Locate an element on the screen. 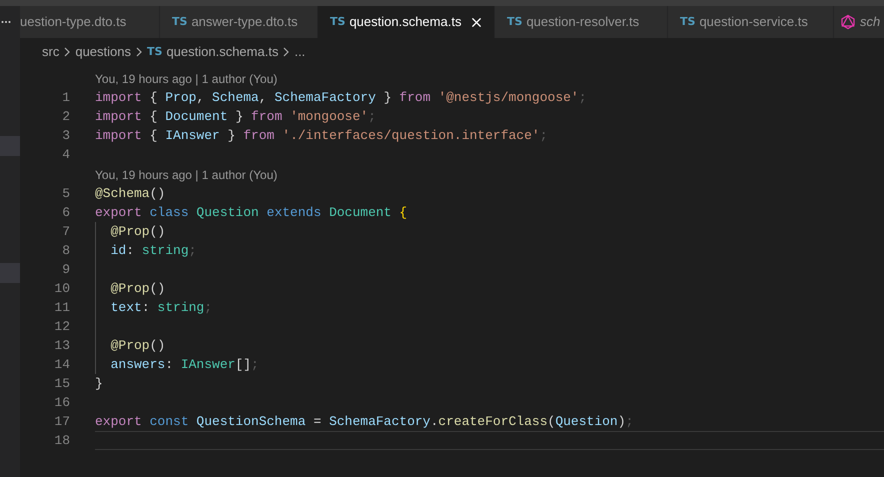 This screenshot has width=884, height=477. line-number: 4 is located at coordinates (65, 155).